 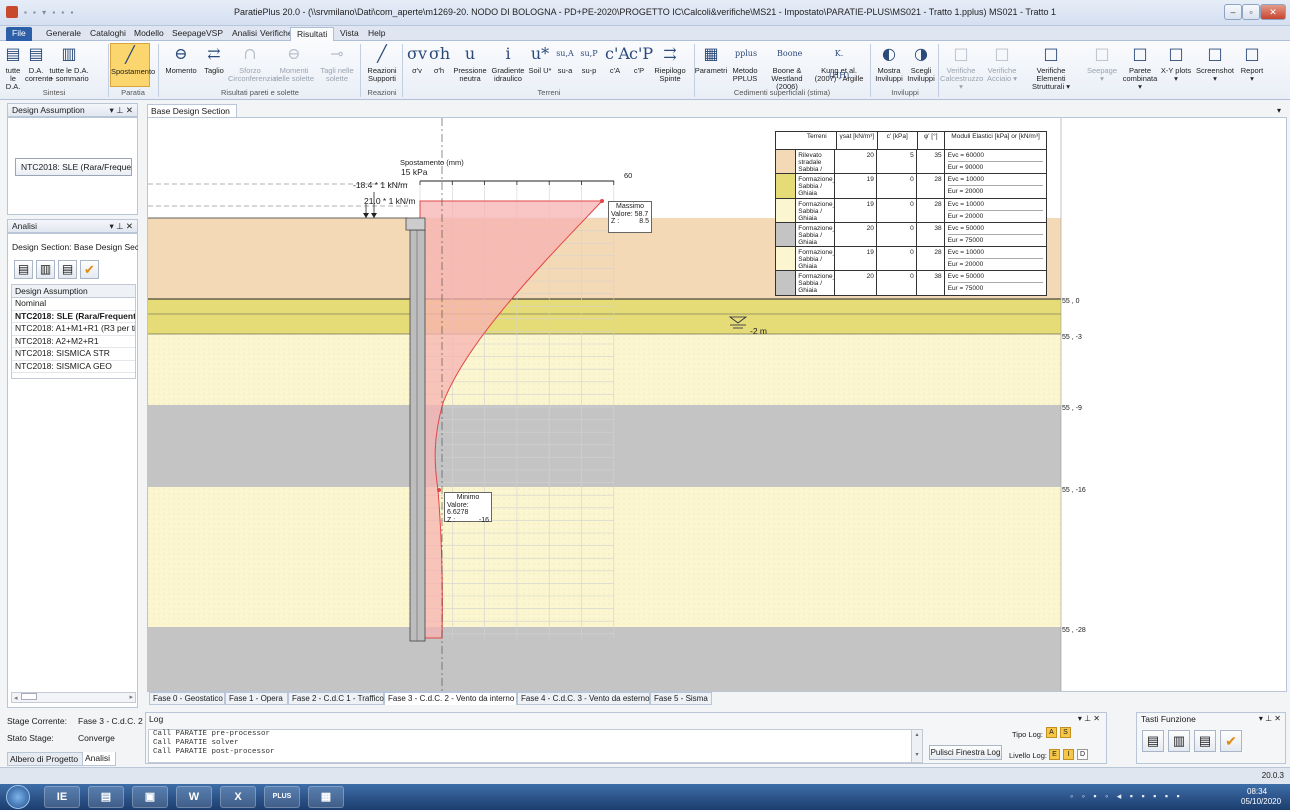 What do you see at coordinates (73, 697) in the screenshot?
I see `horizontal-scrollbar: ◂ ▸` at bounding box center [73, 697].